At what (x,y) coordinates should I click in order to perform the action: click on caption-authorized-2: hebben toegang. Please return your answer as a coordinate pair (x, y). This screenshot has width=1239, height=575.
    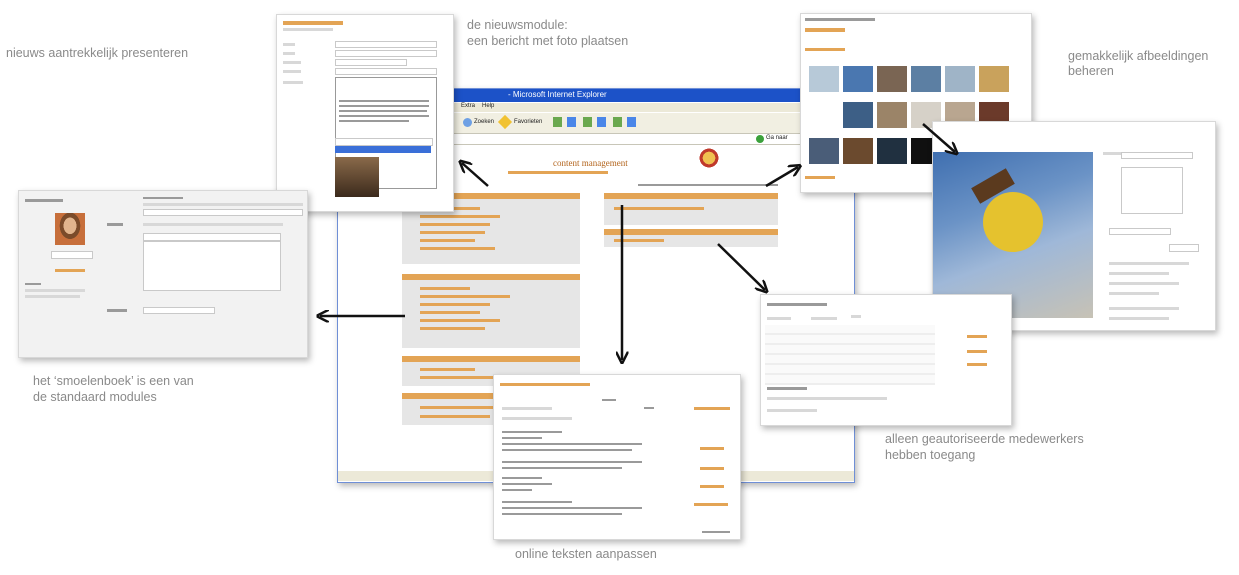
    Looking at the image, I should click on (930, 455).